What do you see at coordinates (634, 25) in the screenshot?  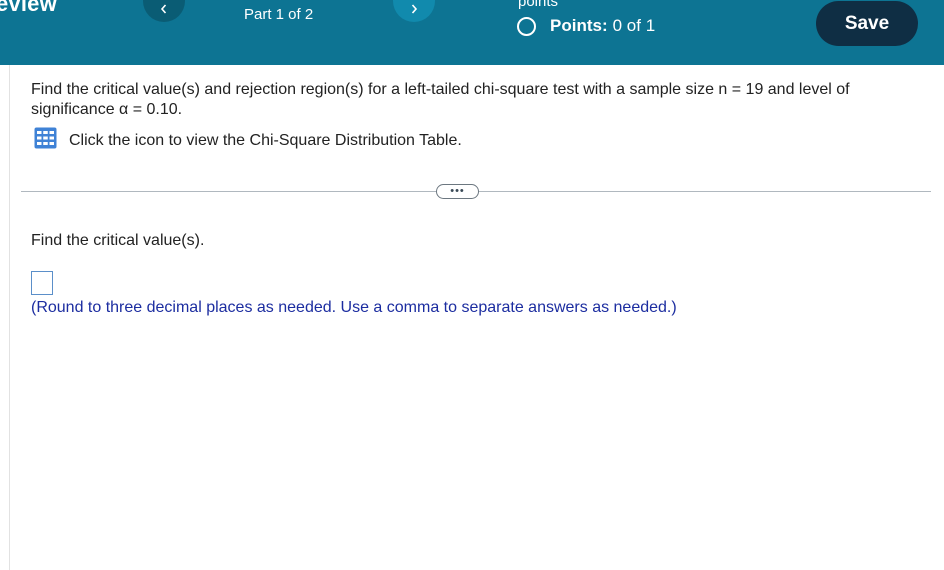 I see `points-value: 0 of 1` at bounding box center [634, 25].